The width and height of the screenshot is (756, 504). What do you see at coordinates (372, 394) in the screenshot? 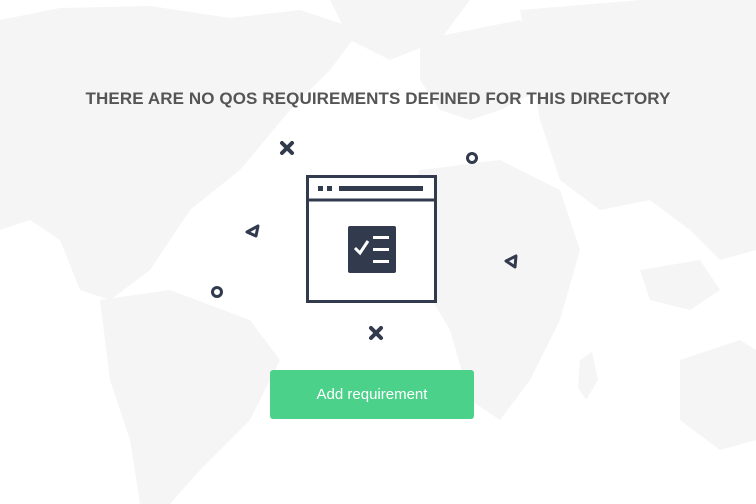
I see `add-requirement-button: Add requirement` at bounding box center [372, 394].